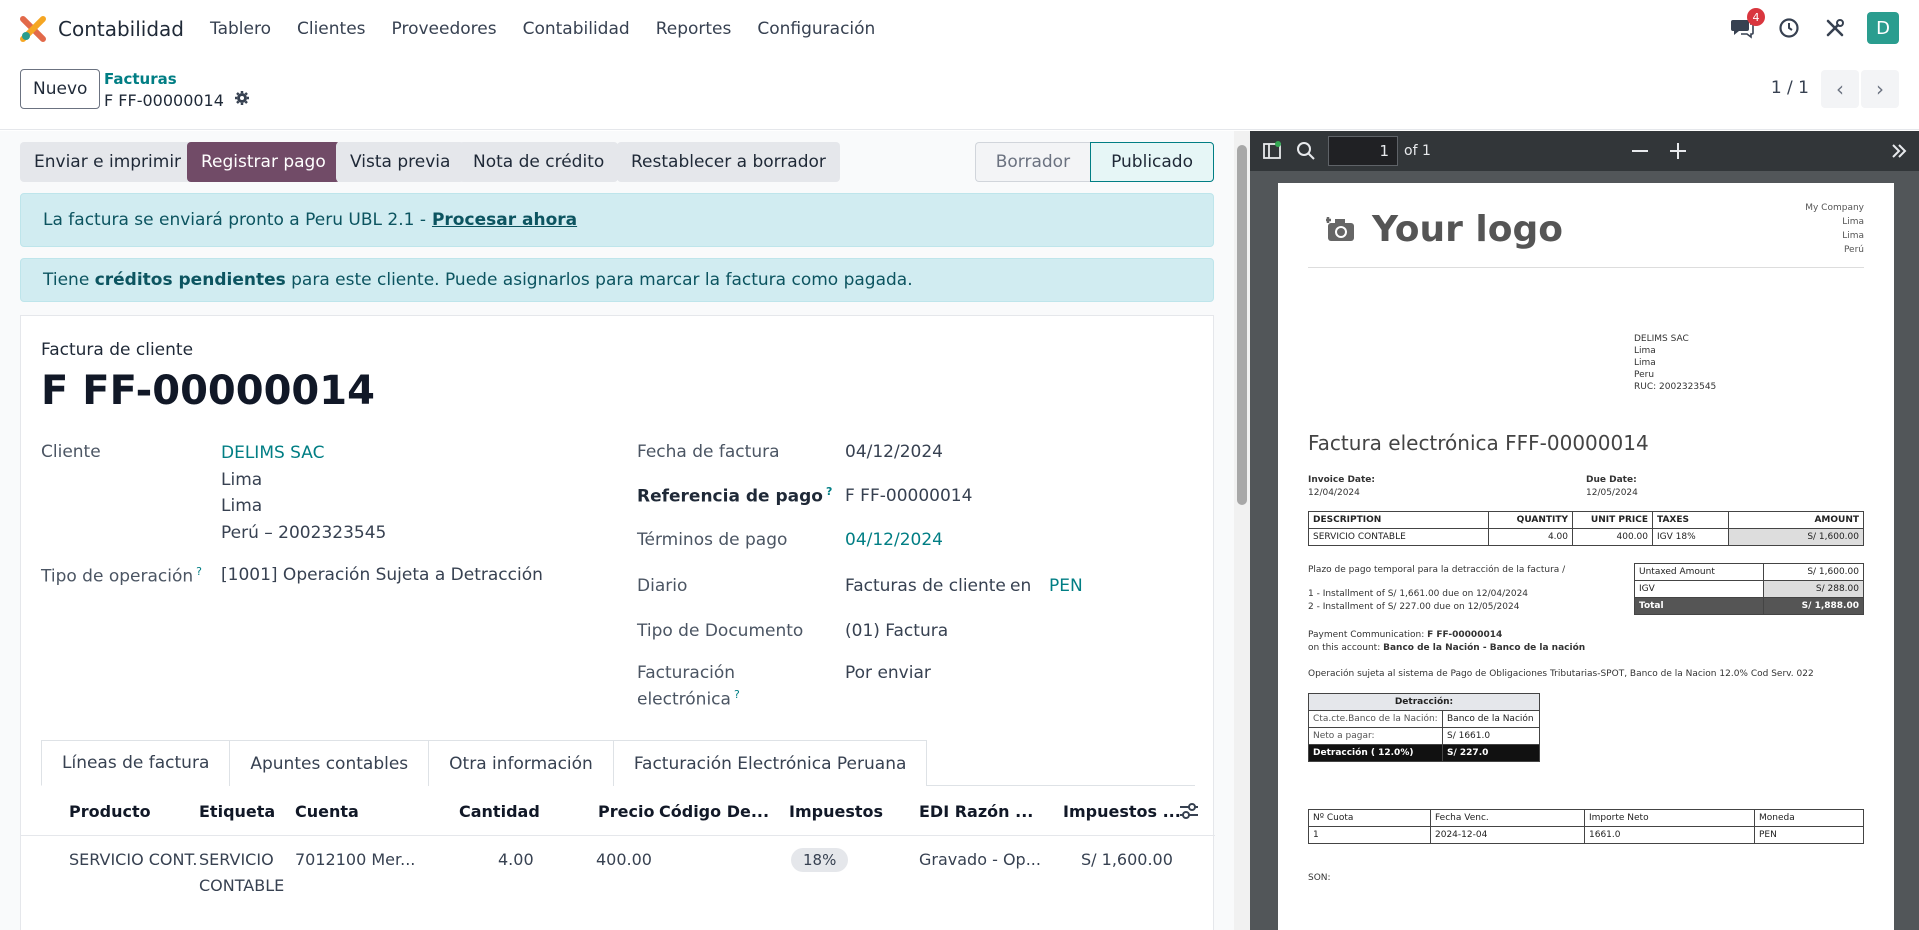 This screenshot has width=1919, height=930. I want to click on line-label-1: SERVICIO, so click(236, 859).